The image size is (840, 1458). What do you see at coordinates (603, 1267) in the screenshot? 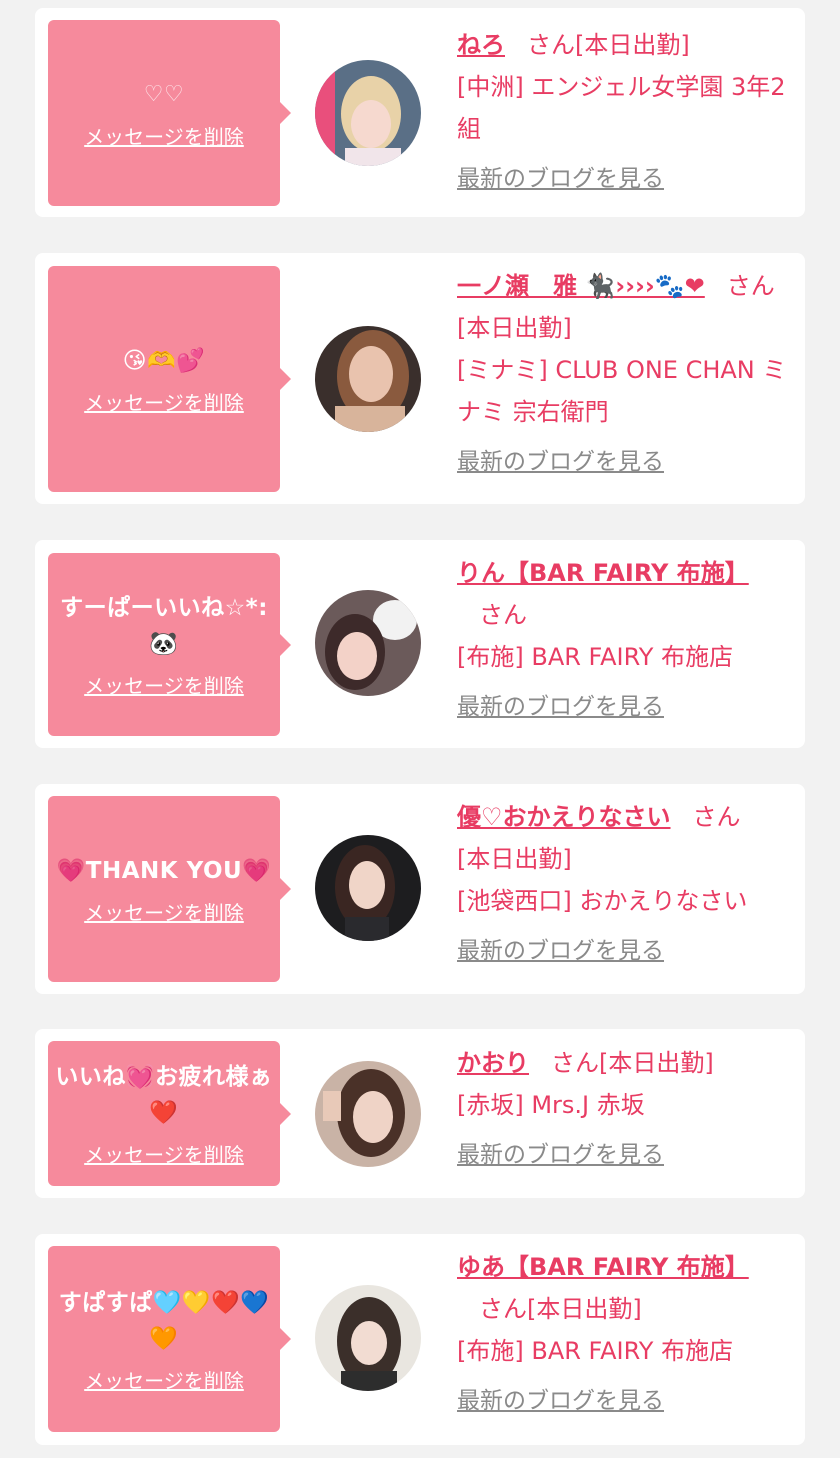
I see `cast-name-link: ゆあ【BAR FAIRY 布施】` at bounding box center [603, 1267].